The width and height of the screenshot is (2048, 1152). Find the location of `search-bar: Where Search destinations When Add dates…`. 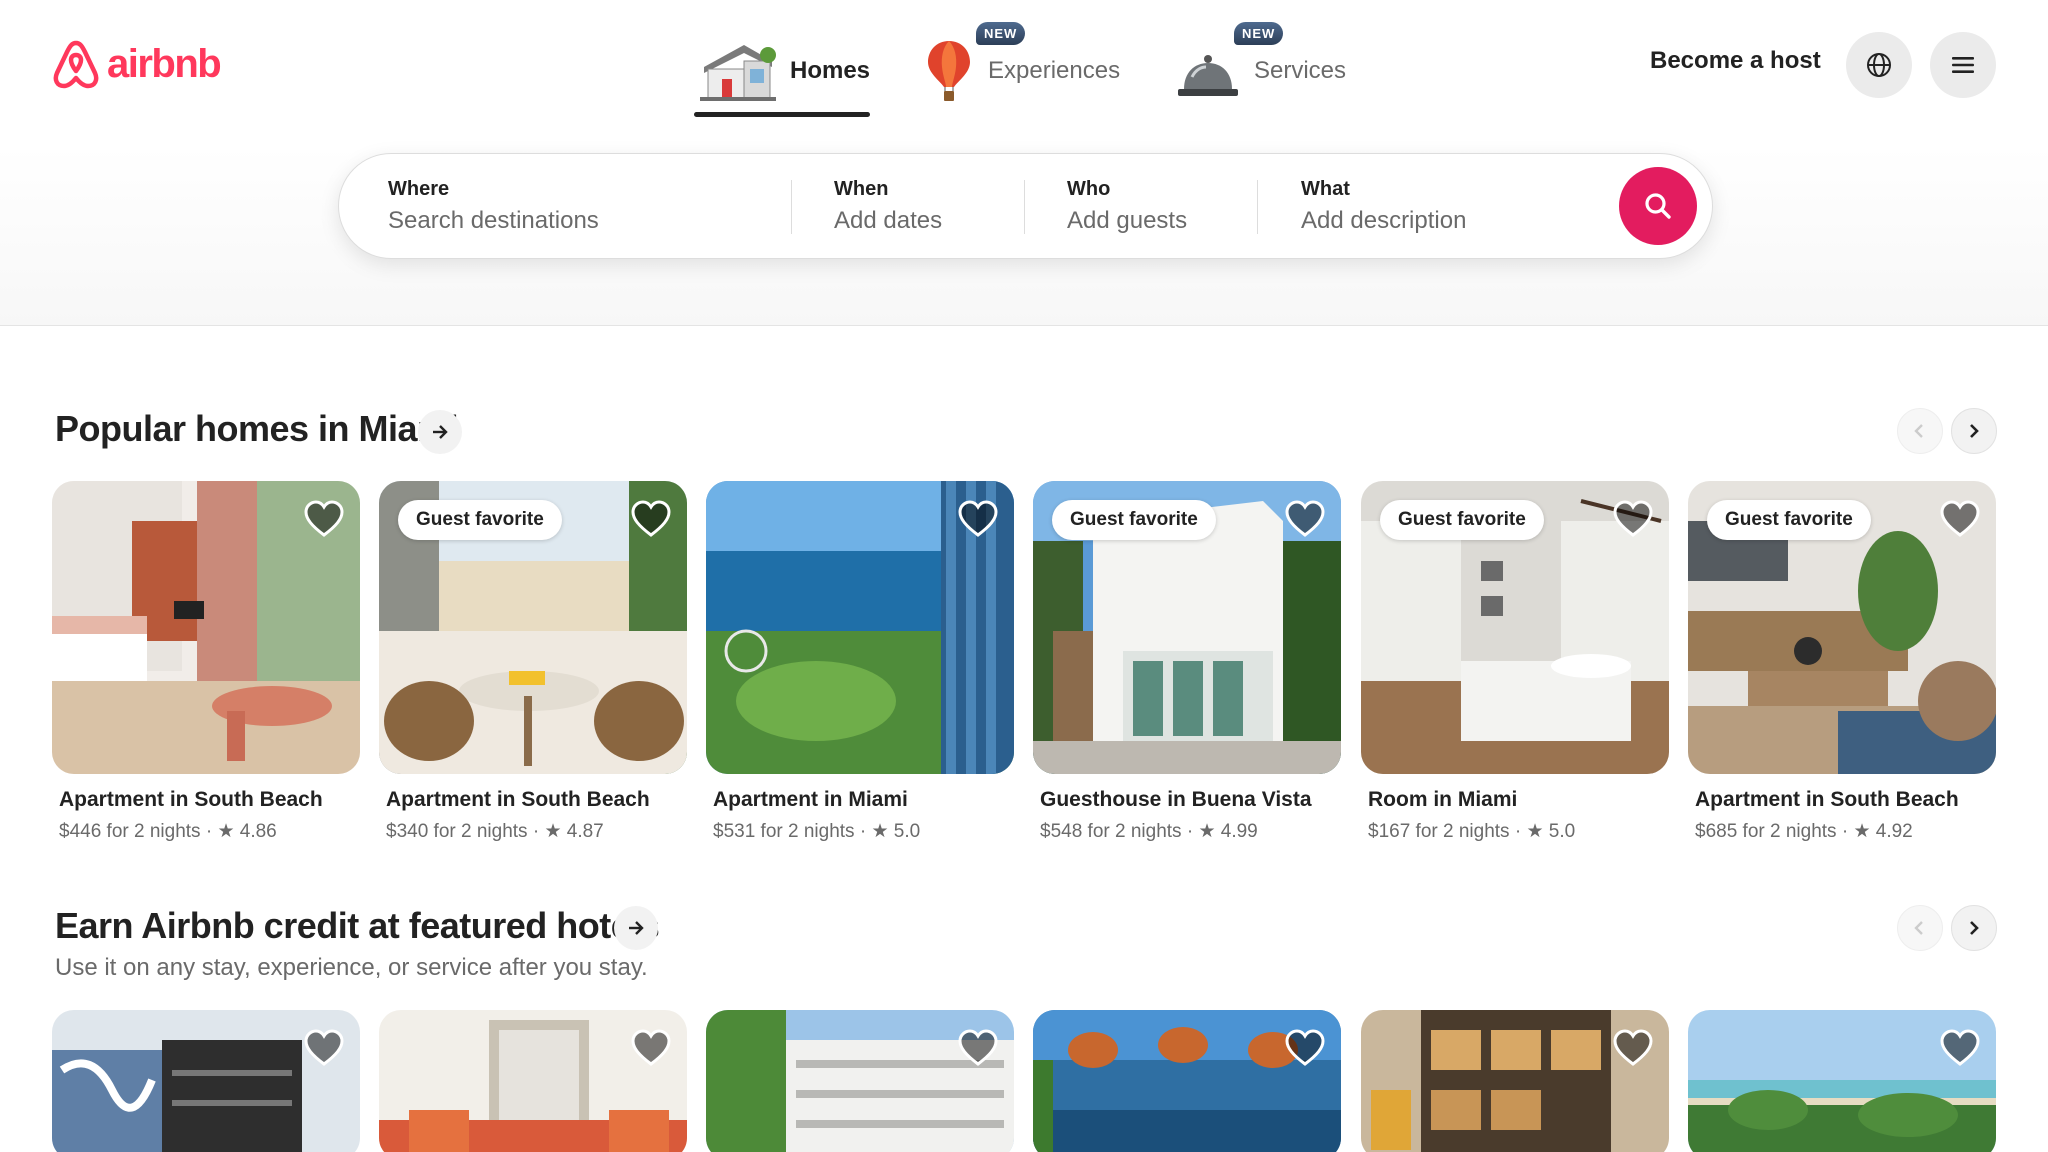

search-bar: Where Search destinations When Add dates… is located at coordinates (1025, 206).